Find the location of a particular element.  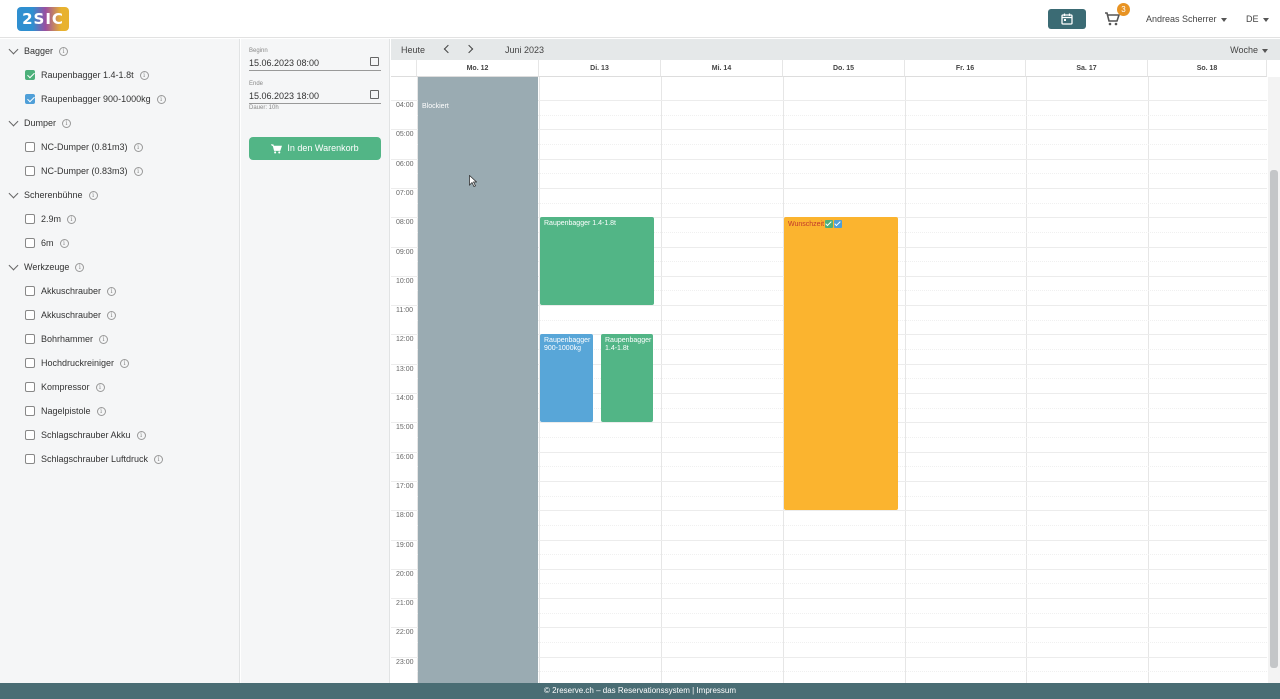

group-header: Werkzeuge i is located at coordinates (46, 267).